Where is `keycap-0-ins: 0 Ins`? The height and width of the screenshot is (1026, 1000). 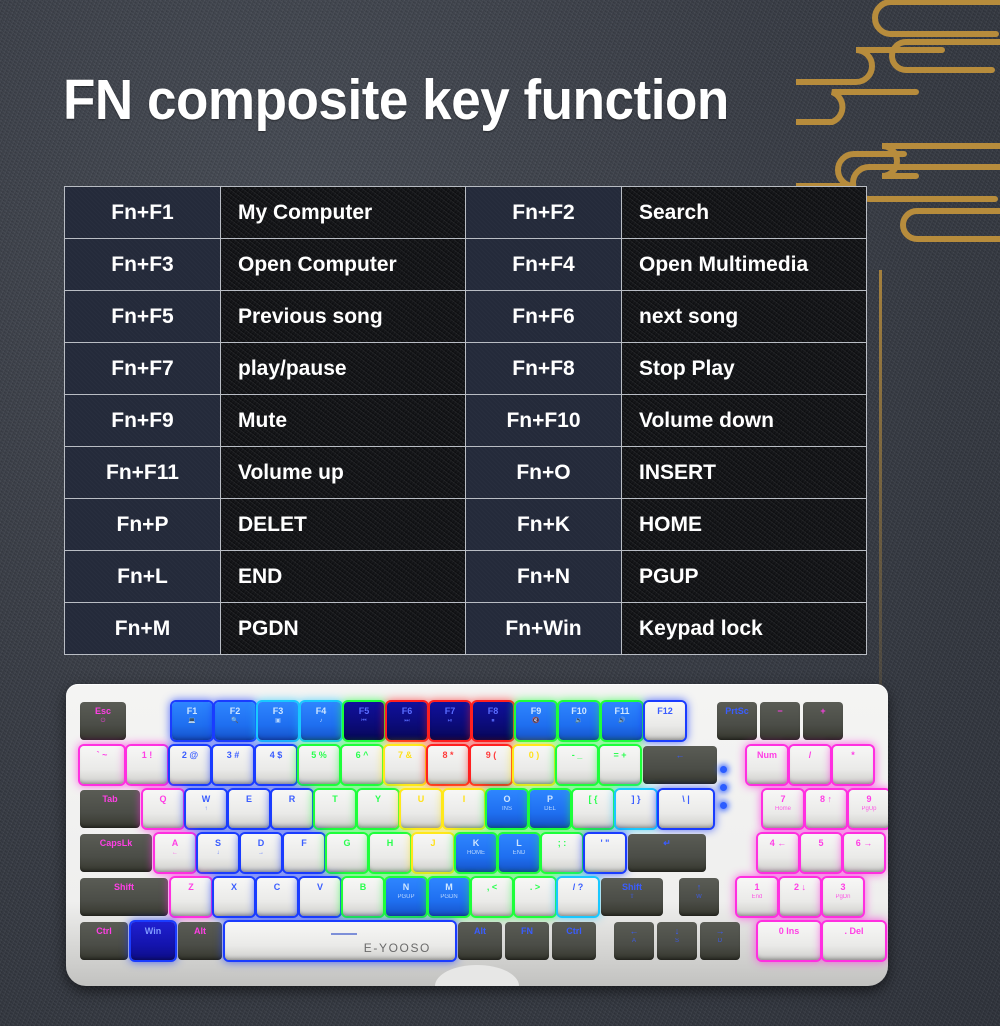 keycap-0-ins: 0 Ins is located at coordinates (789, 941).